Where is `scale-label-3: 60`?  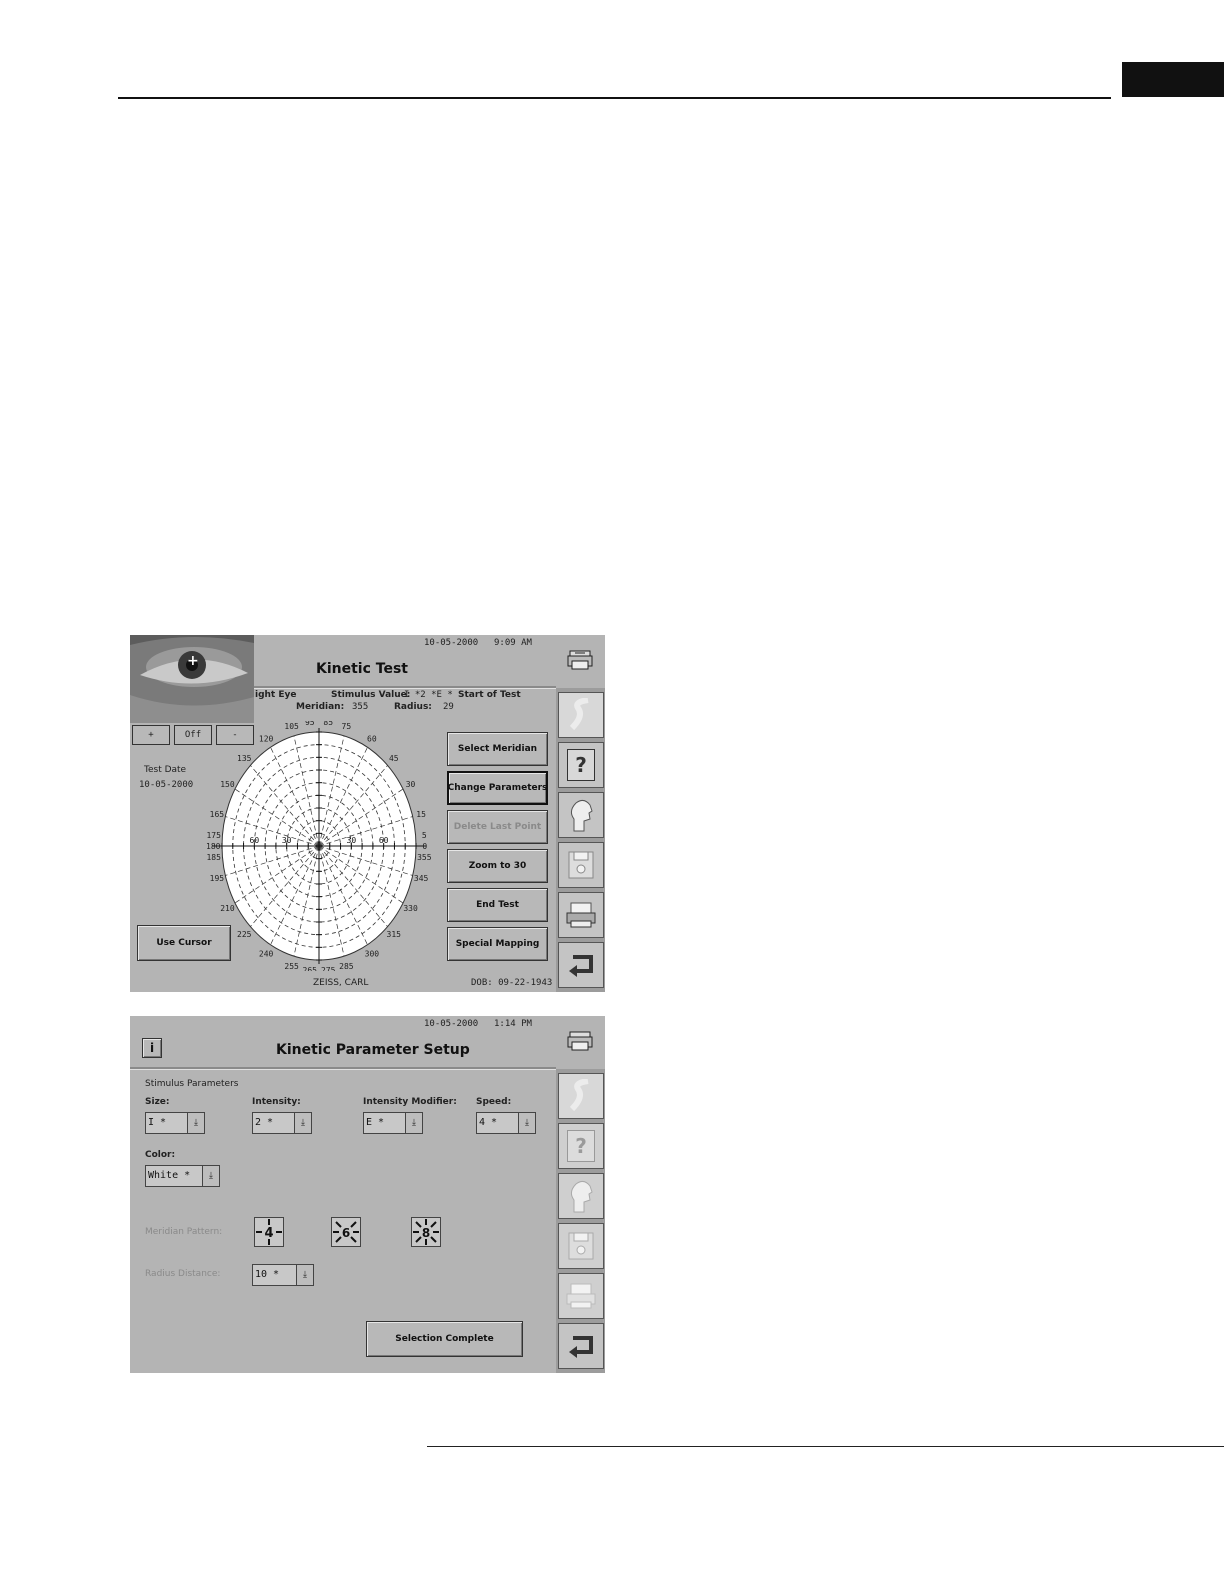
scale-label-3: 60 is located at coordinates (384, 840).